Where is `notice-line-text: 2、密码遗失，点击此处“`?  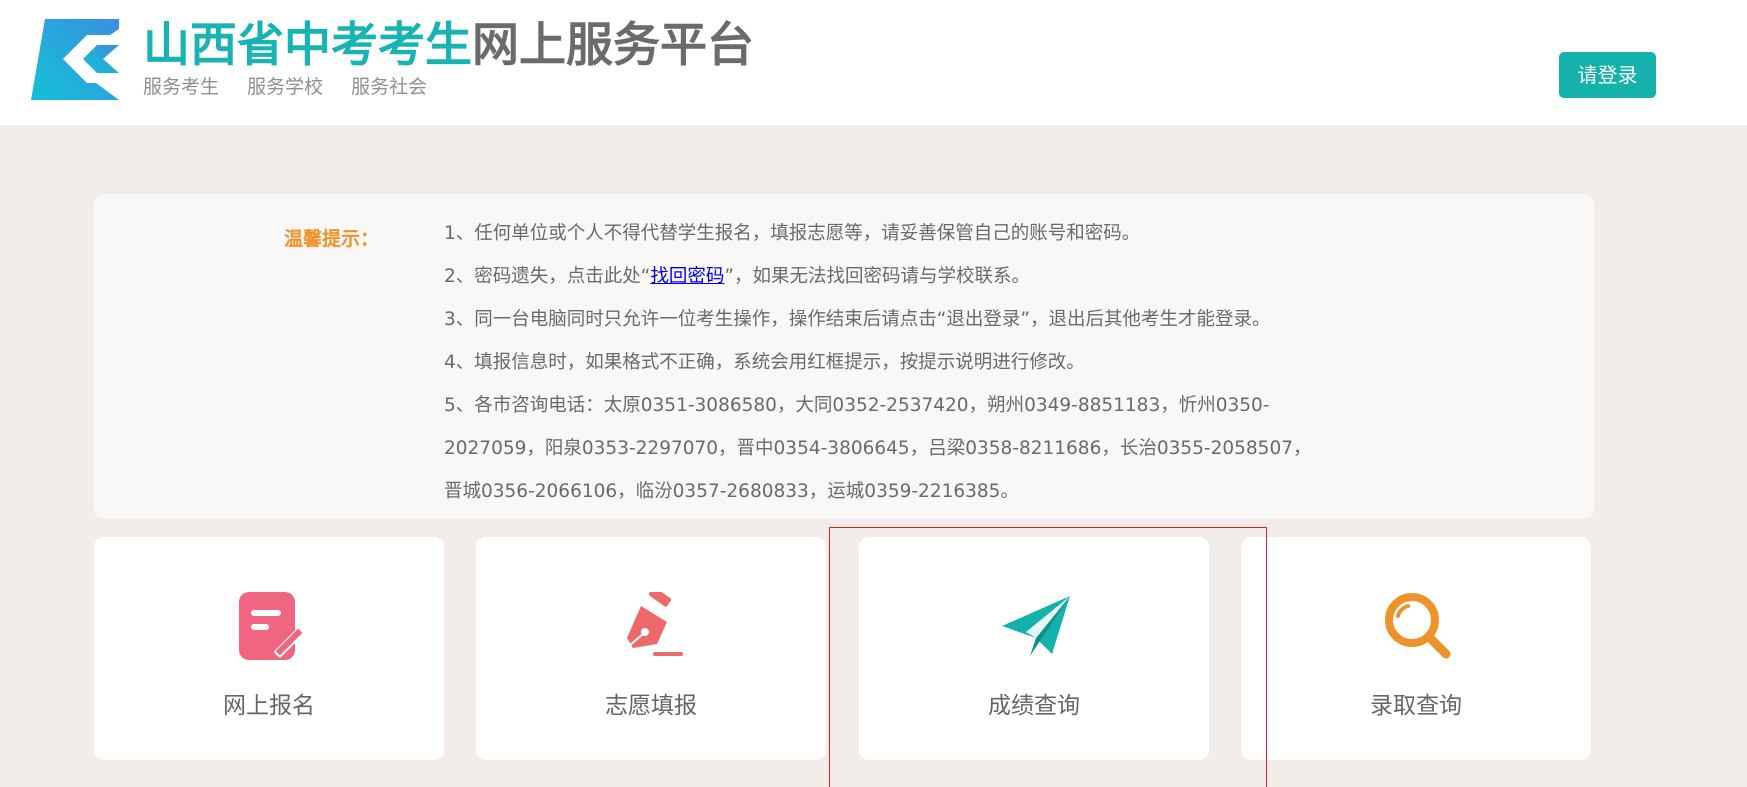 notice-line-text: 2、密码遗失，点击此处“ is located at coordinates (547, 276).